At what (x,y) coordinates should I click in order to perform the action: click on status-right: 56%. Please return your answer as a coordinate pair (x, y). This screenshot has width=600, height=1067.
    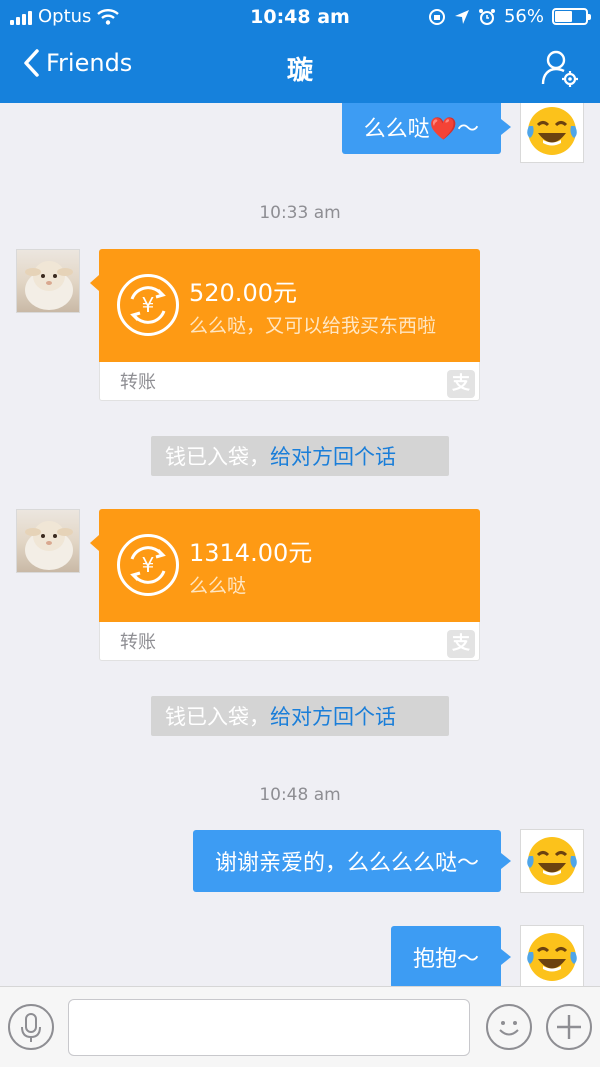
    Looking at the image, I should click on (509, 16).